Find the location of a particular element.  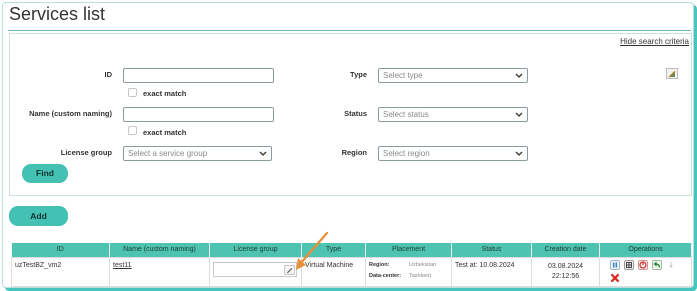

cell-name: test11 is located at coordinates (159, 271).